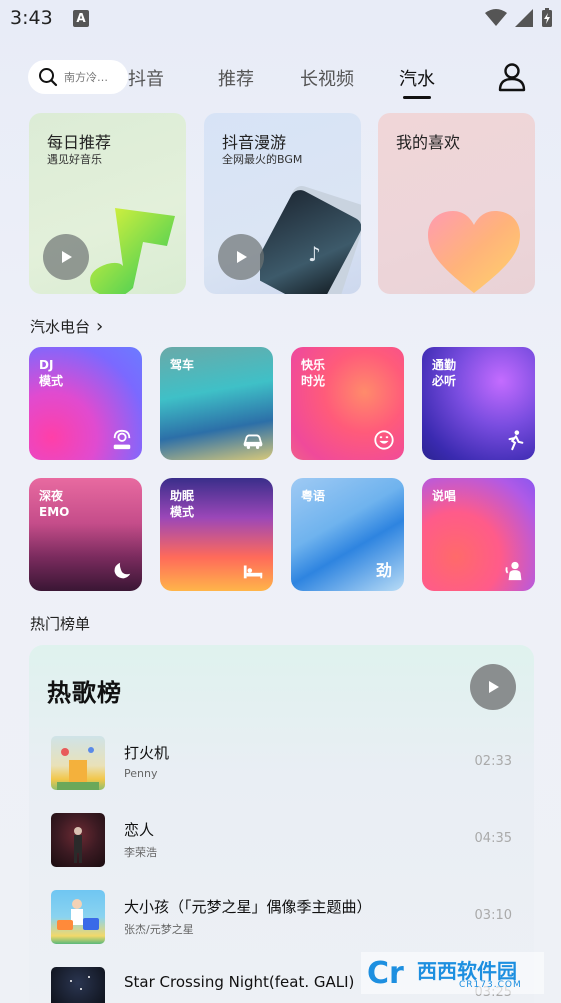  Describe the element at coordinates (347, 403) in the screenshot. I see `radio-tile-happy: 快乐 时光` at that location.